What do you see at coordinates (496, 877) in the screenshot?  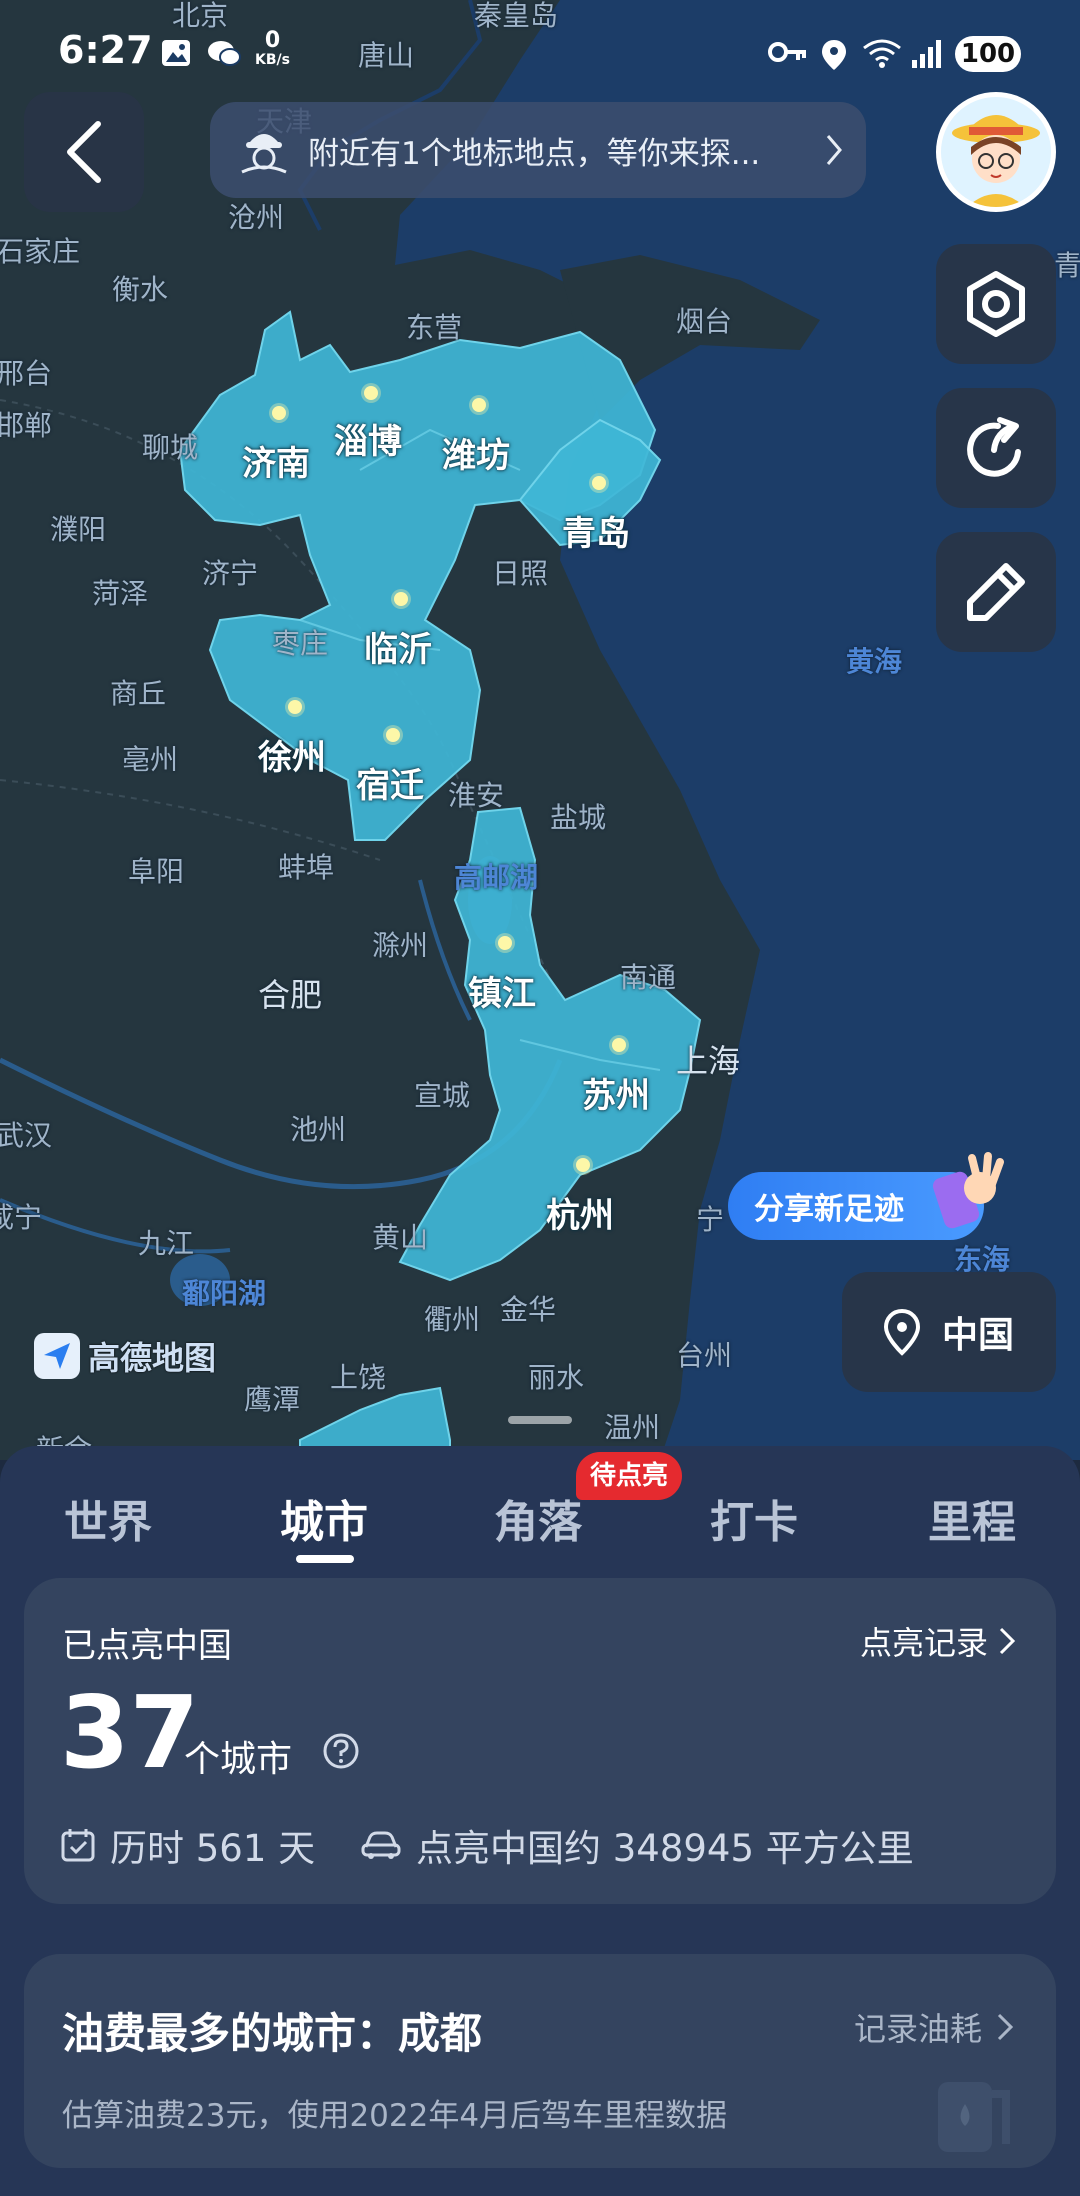 I see `water-label: 高邮湖` at bounding box center [496, 877].